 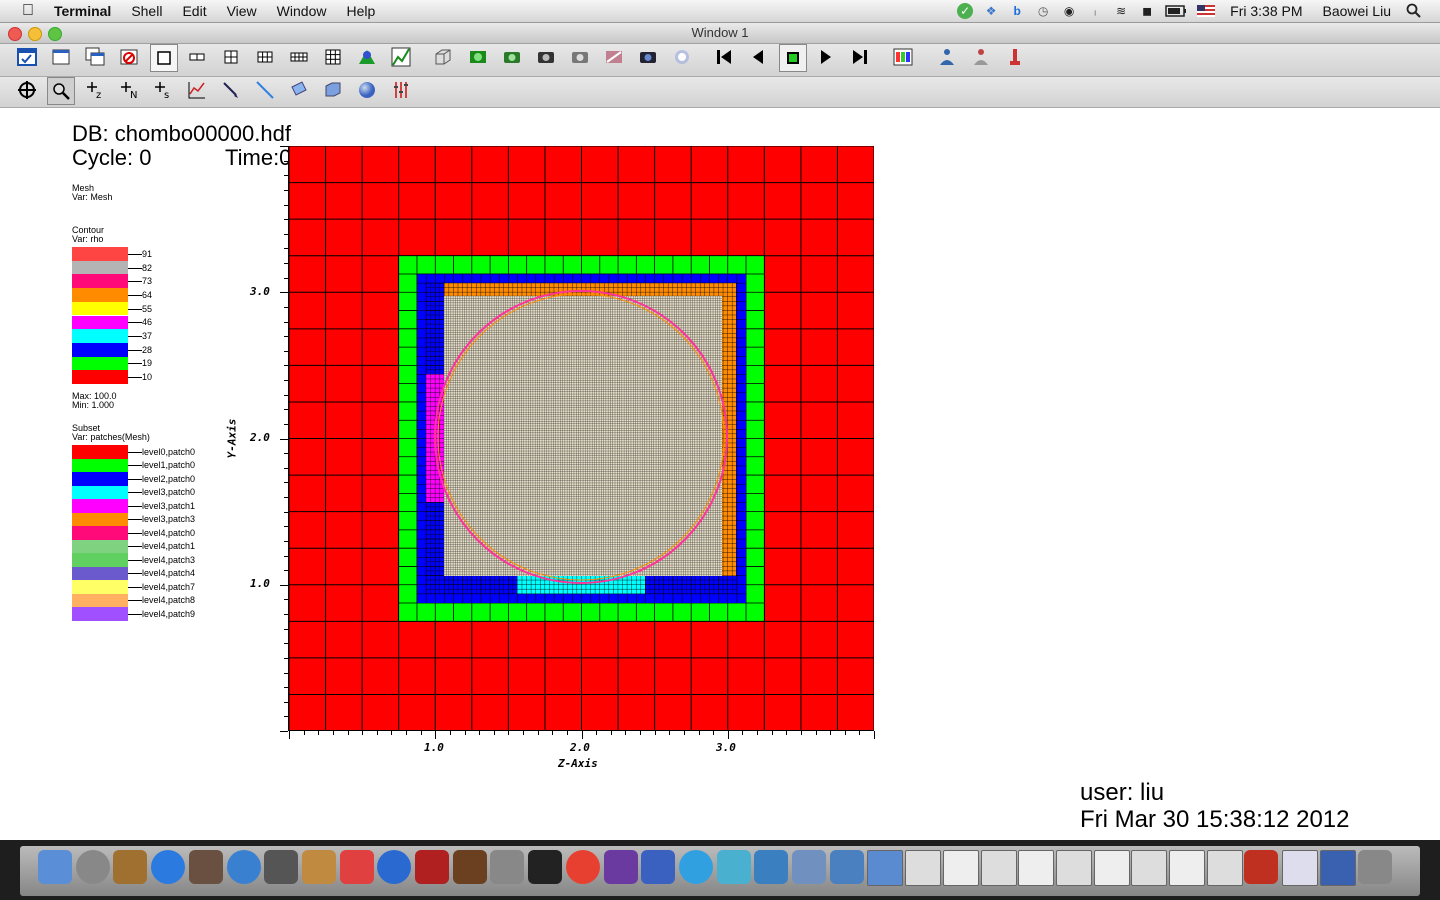 What do you see at coordinates (443, 57) in the screenshot?
I see `3d-box-icon` at bounding box center [443, 57].